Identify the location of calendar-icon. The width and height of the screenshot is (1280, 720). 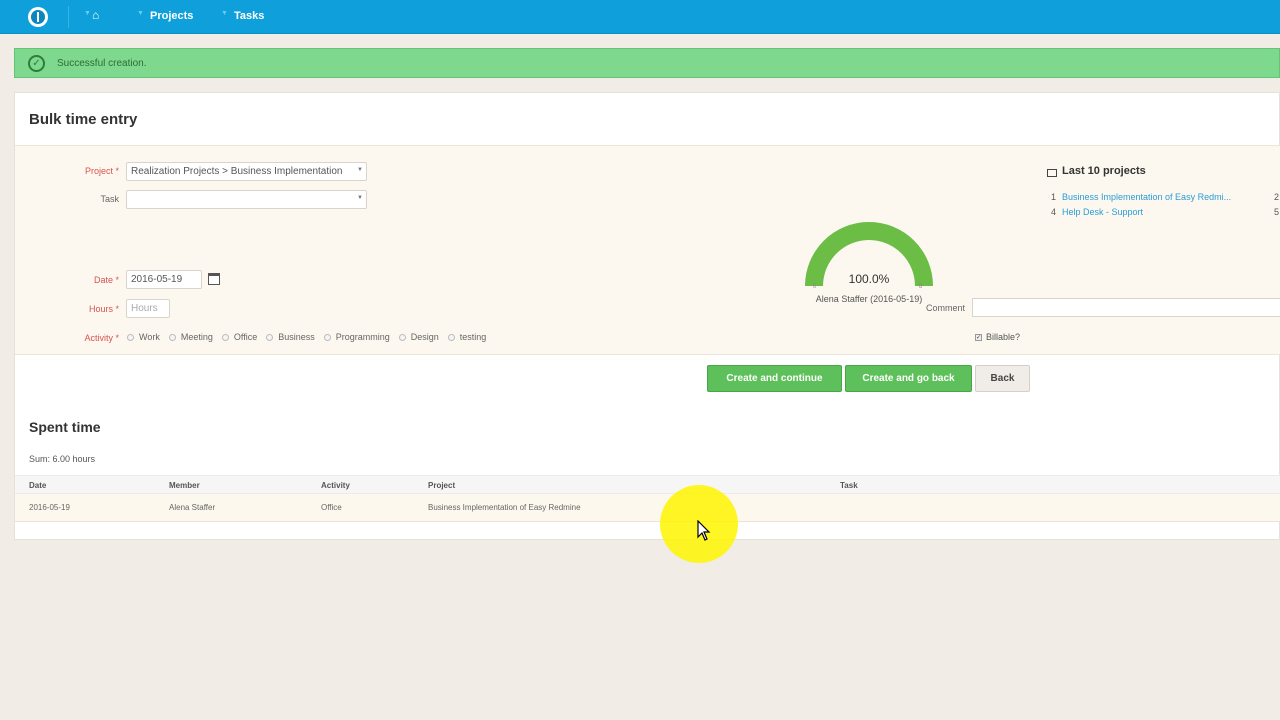
(214, 279).